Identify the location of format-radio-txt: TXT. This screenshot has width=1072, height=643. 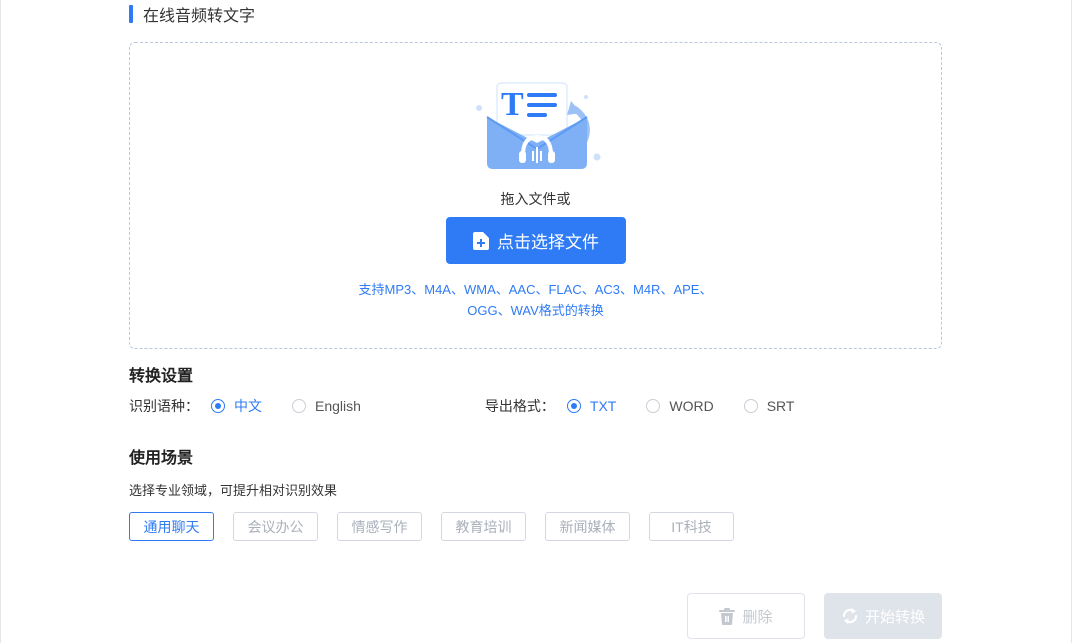
(591, 406).